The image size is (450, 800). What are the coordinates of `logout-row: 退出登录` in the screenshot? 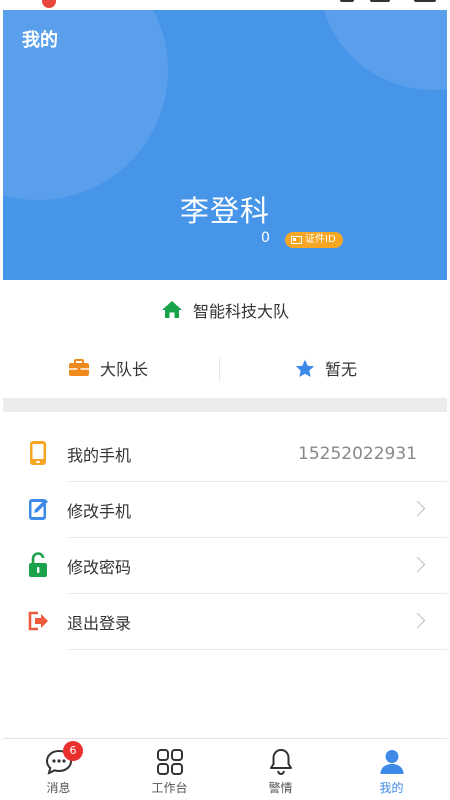 It's located at (225, 622).